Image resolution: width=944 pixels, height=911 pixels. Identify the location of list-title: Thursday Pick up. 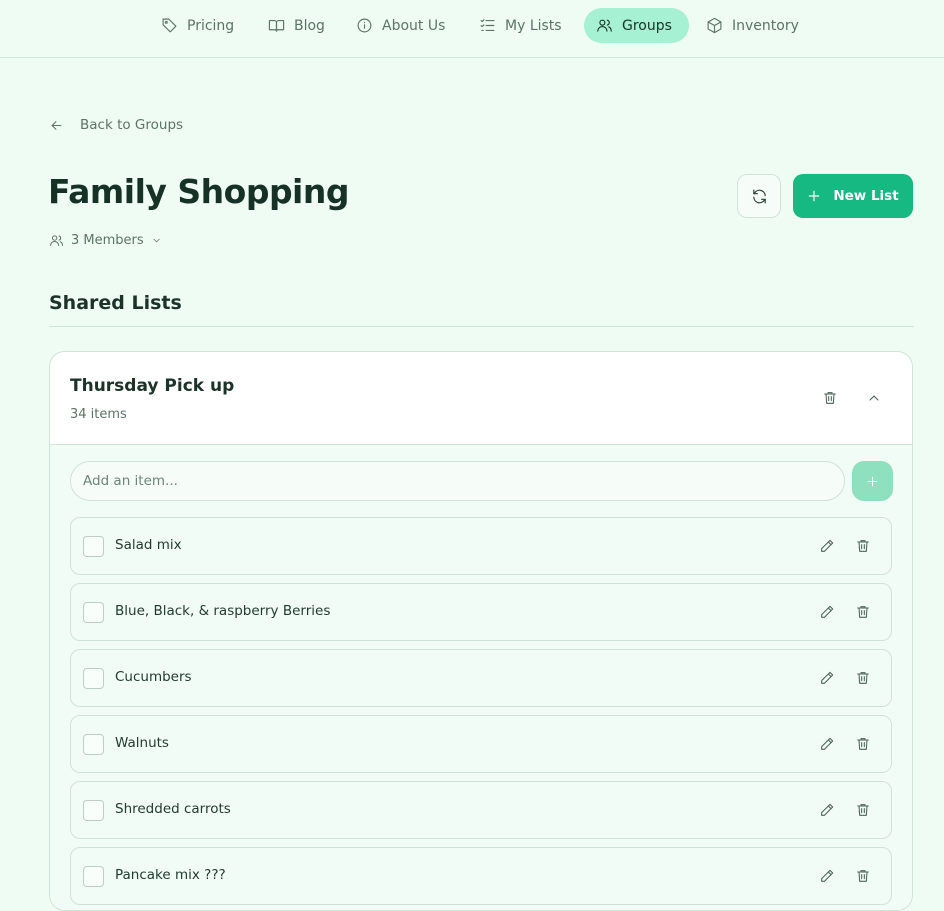
(152, 386).